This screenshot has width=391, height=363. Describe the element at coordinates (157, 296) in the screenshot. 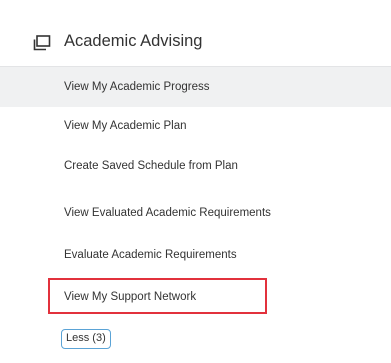

I see `highlight-box` at that location.